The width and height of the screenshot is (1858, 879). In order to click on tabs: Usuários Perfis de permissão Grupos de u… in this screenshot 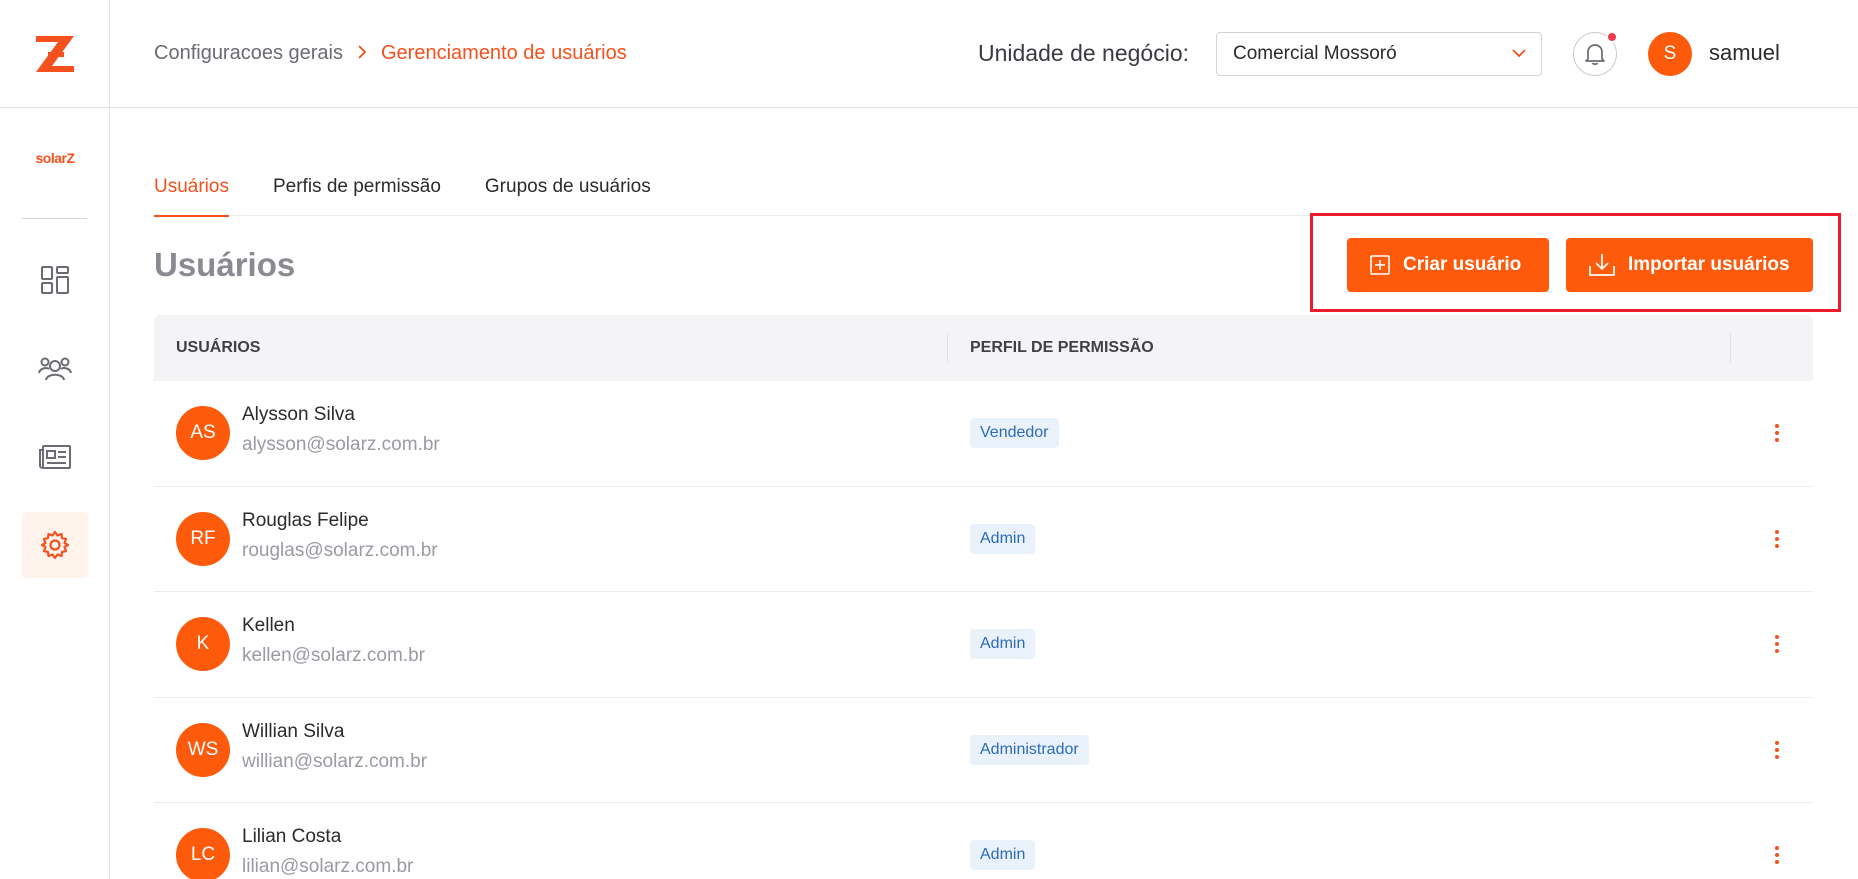, I will do `click(983, 194)`.